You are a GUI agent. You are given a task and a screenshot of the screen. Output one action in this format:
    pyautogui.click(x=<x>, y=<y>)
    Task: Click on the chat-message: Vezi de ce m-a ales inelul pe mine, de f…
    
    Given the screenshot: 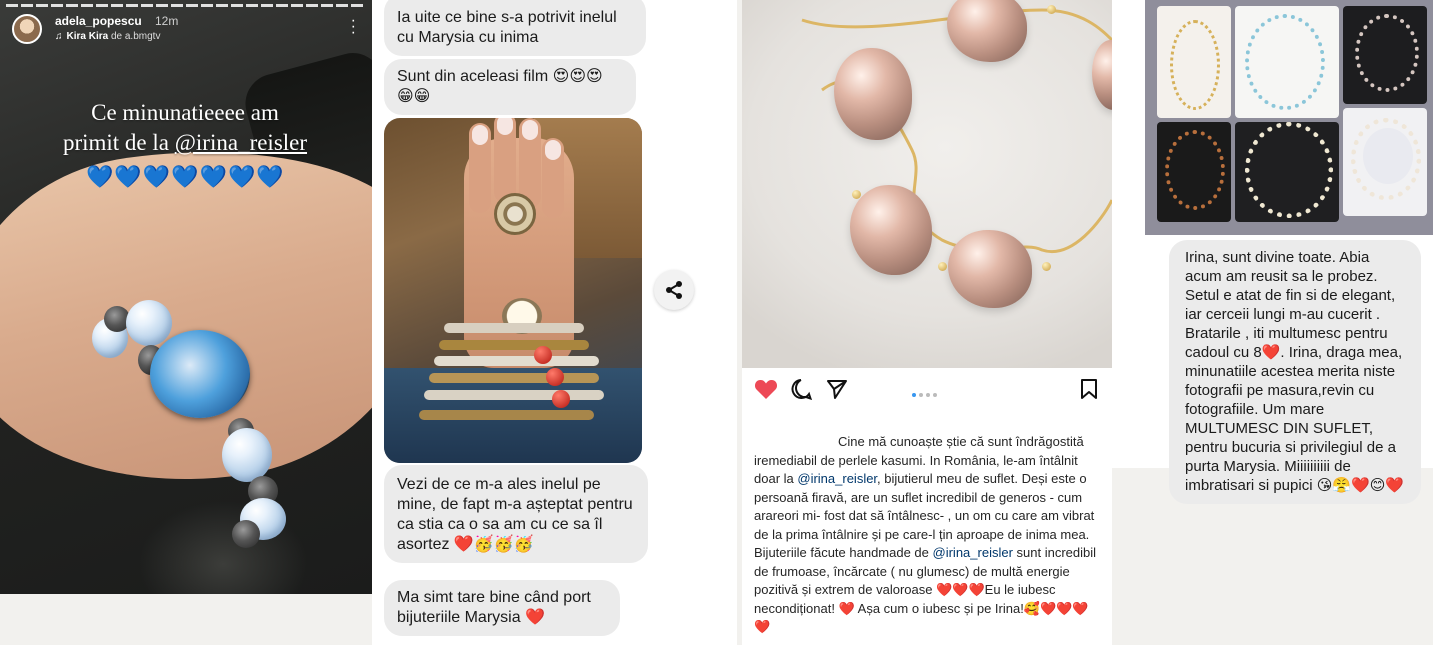 What is the action you would take?
    pyautogui.click(x=516, y=514)
    